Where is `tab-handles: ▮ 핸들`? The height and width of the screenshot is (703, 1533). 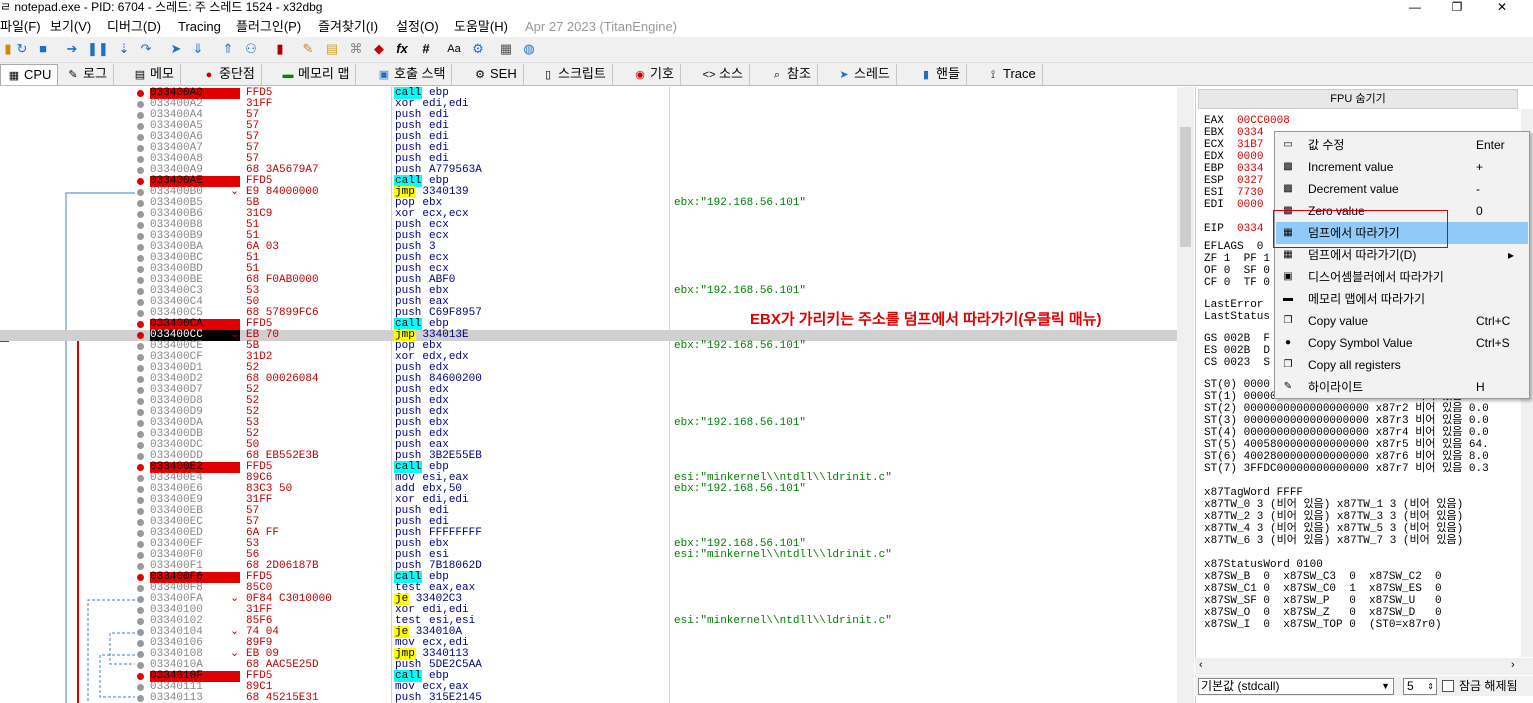
tab-handles: ▮ 핸들 is located at coordinates (940, 74).